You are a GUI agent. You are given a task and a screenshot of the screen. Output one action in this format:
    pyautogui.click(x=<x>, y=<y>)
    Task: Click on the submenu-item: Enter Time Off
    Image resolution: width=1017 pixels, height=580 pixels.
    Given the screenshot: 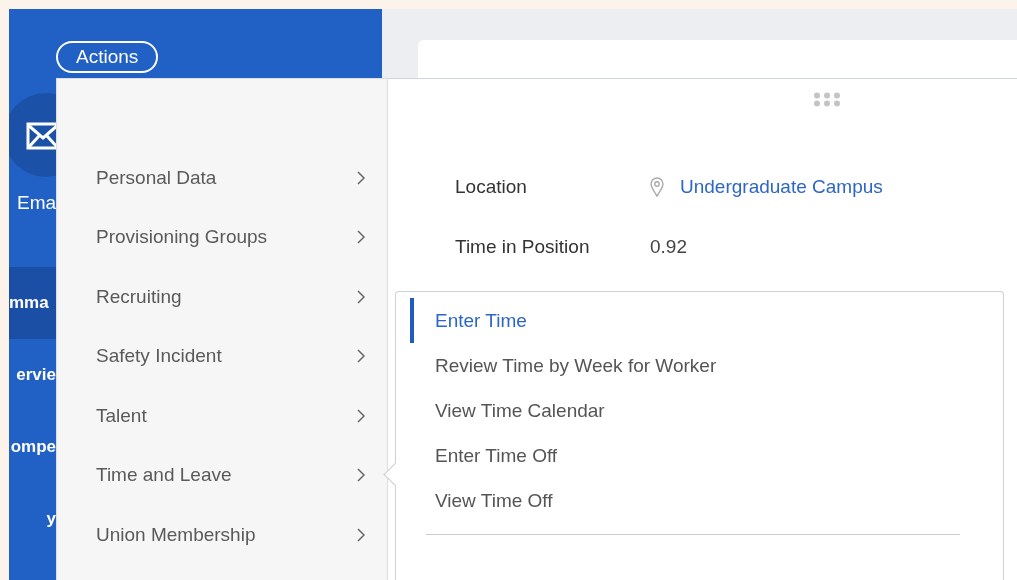 What is the action you would take?
    pyautogui.click(x=706, y=455)
    